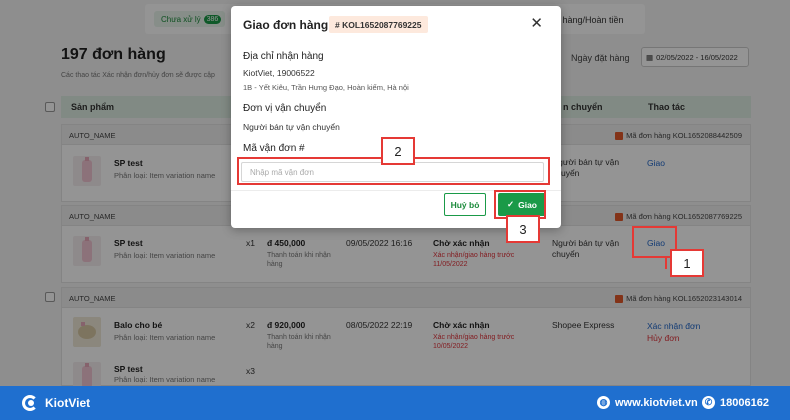  Describe the element at coordinates (395, 403) in the screenshot. I see `footer-bar: KiotViet ◍ www.kiotviet.vn ✆ 18006162` at that location.